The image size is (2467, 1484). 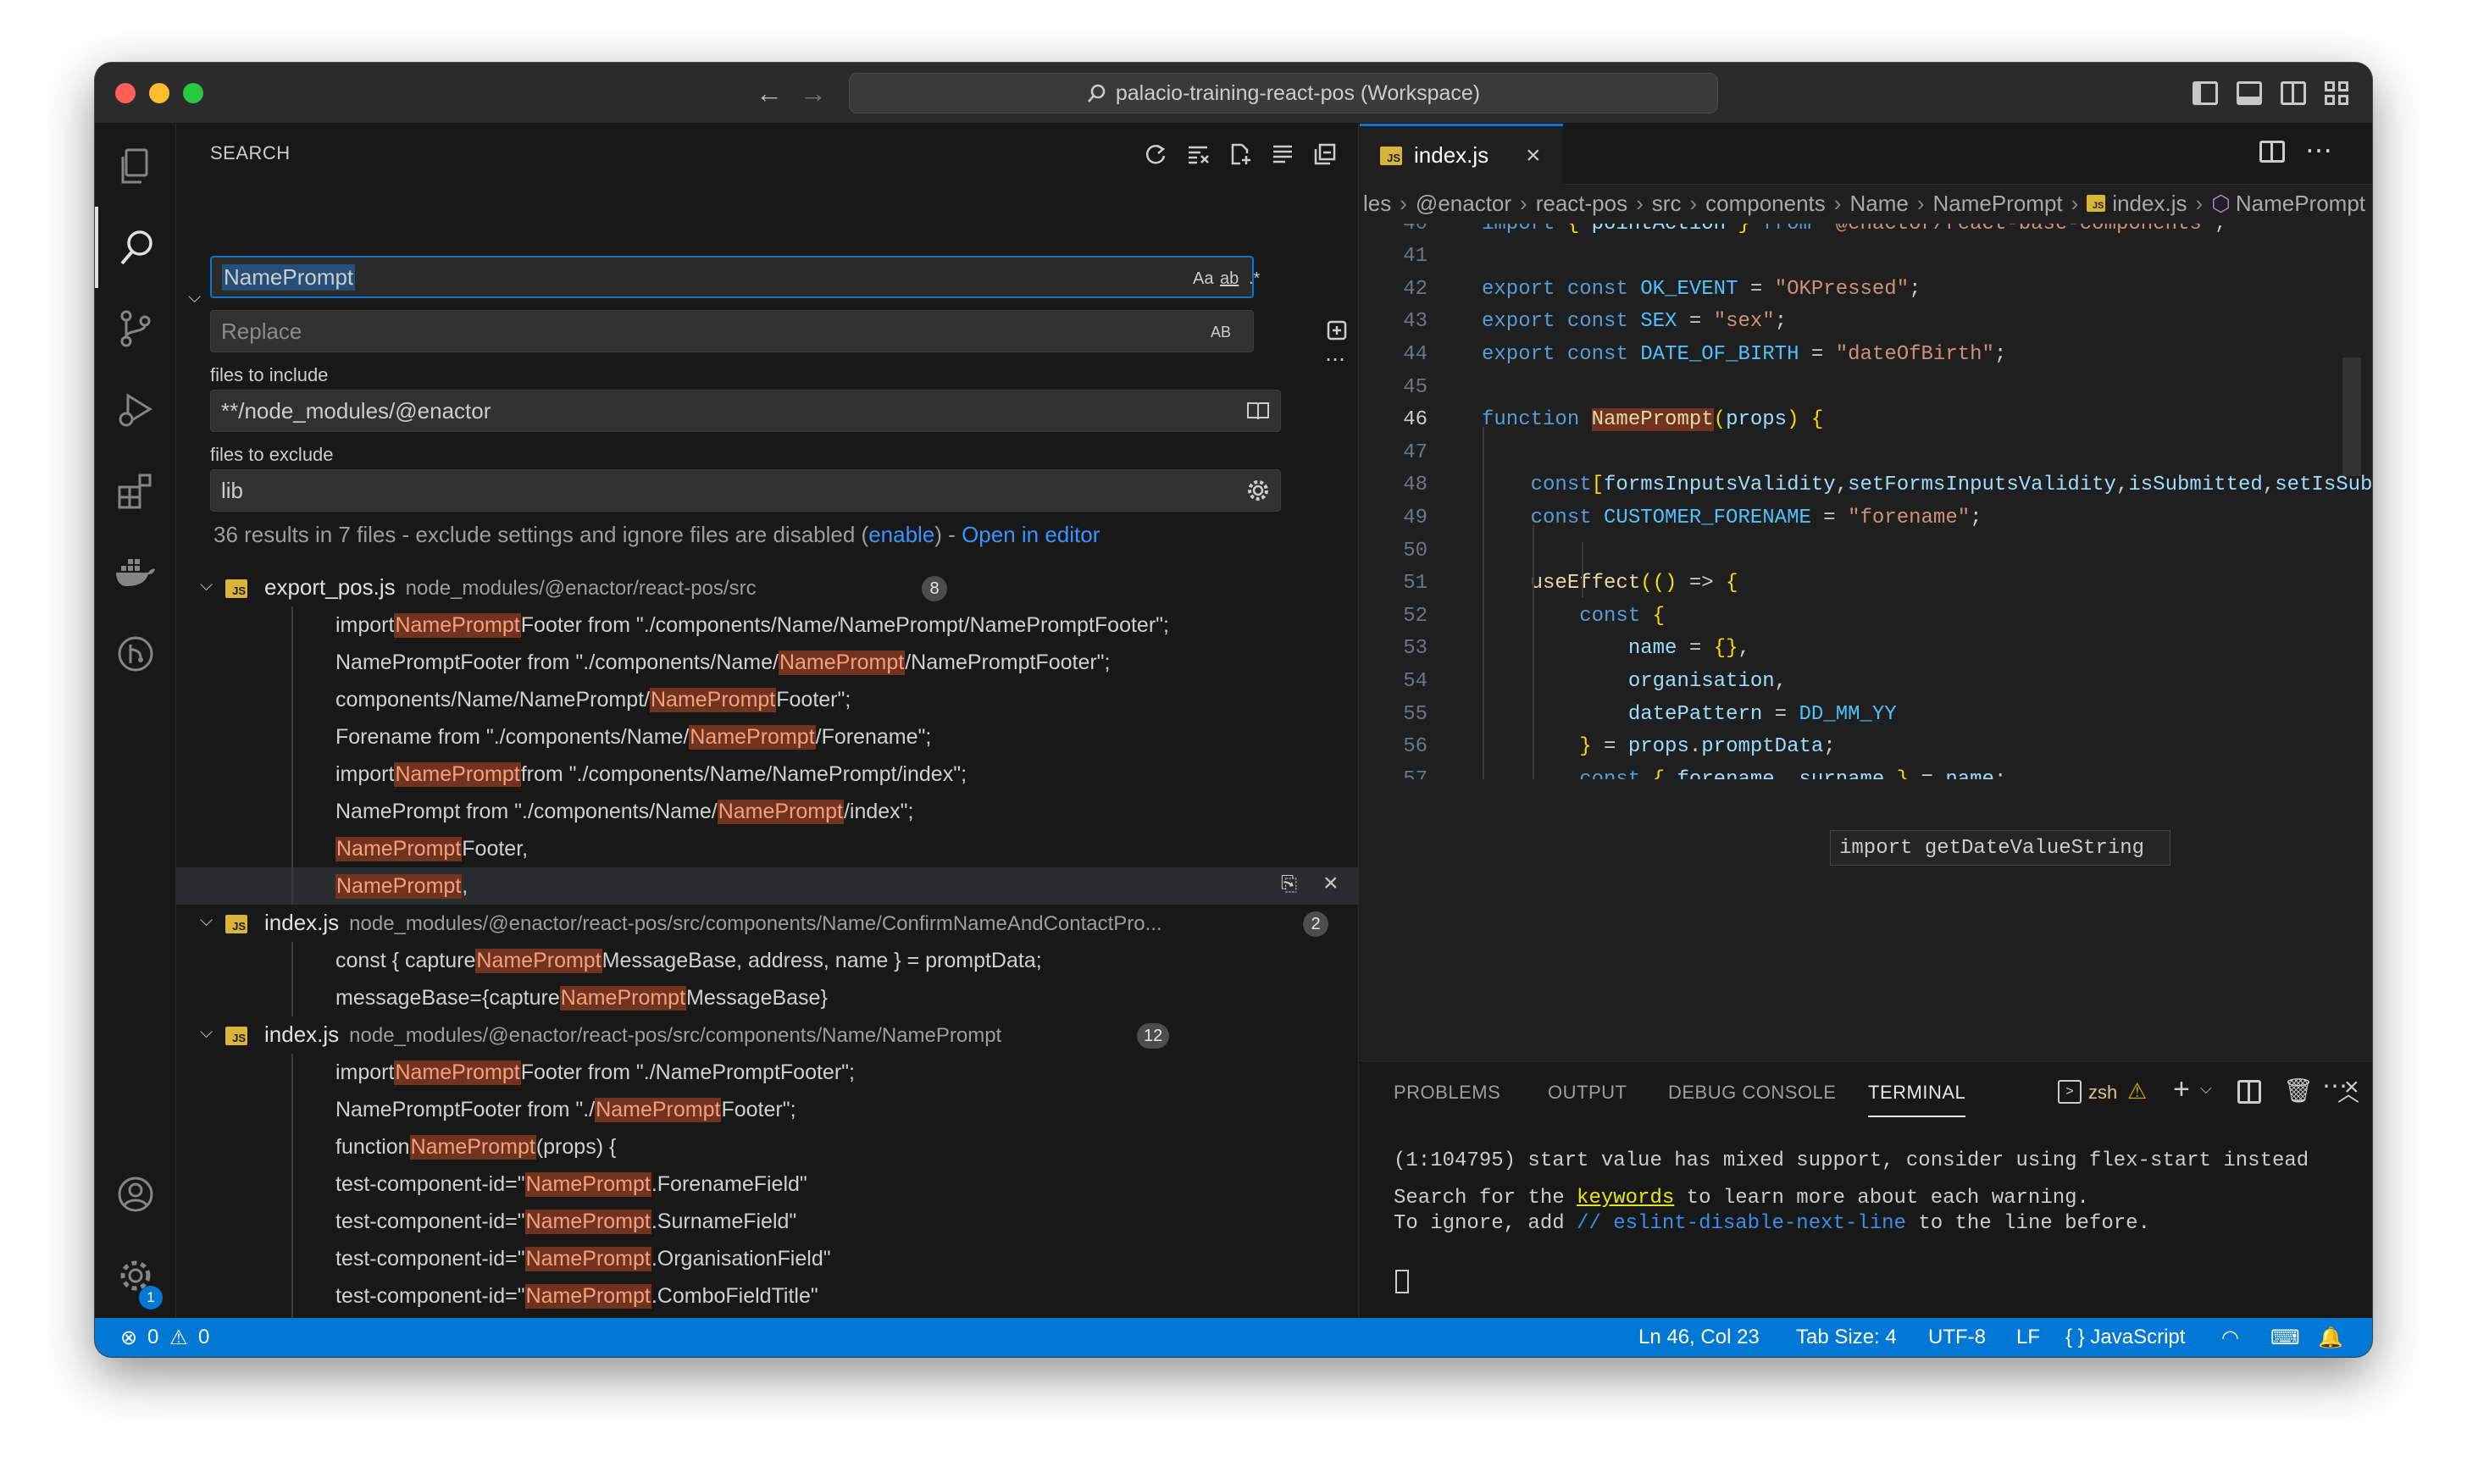 I want to click on open-editors-only-icon, so click(x=1258, y=414).